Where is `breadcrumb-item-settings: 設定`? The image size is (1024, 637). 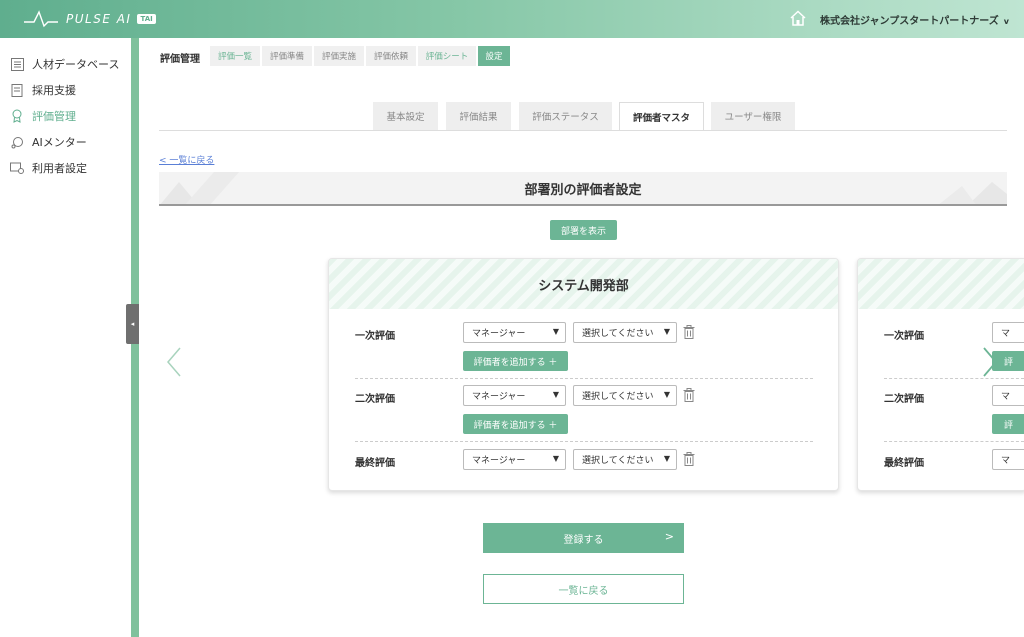
breadcrumb-item-settings: 設定 is located at coordinates (494, 56).